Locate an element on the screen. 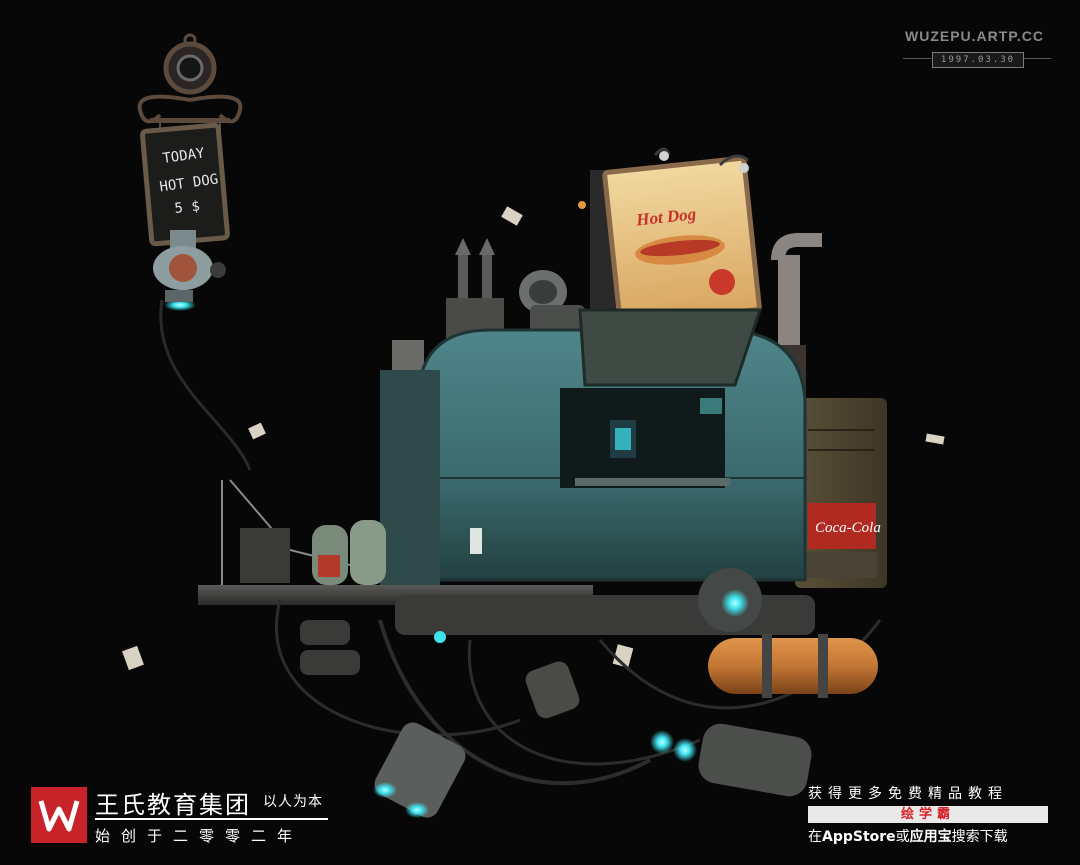 The height and width of the screenshot is (865, 1080). brand-name: 王氏教育集团 is located at coordinates (173, 805).